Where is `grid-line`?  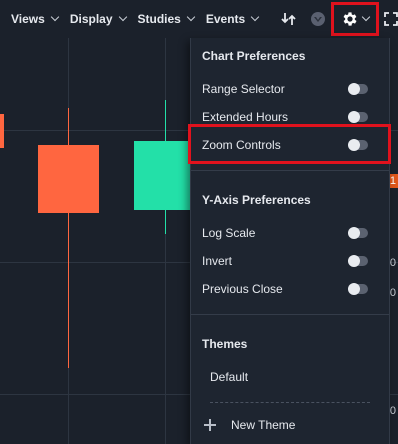
grid-line is located at coordinates (165, 241).